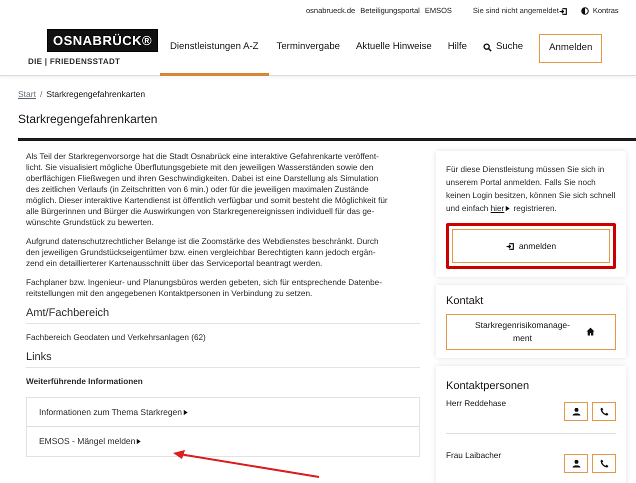  I want to click on logo-subtitle: DIE | FRIEDENSSTADT, so click(75, 62).